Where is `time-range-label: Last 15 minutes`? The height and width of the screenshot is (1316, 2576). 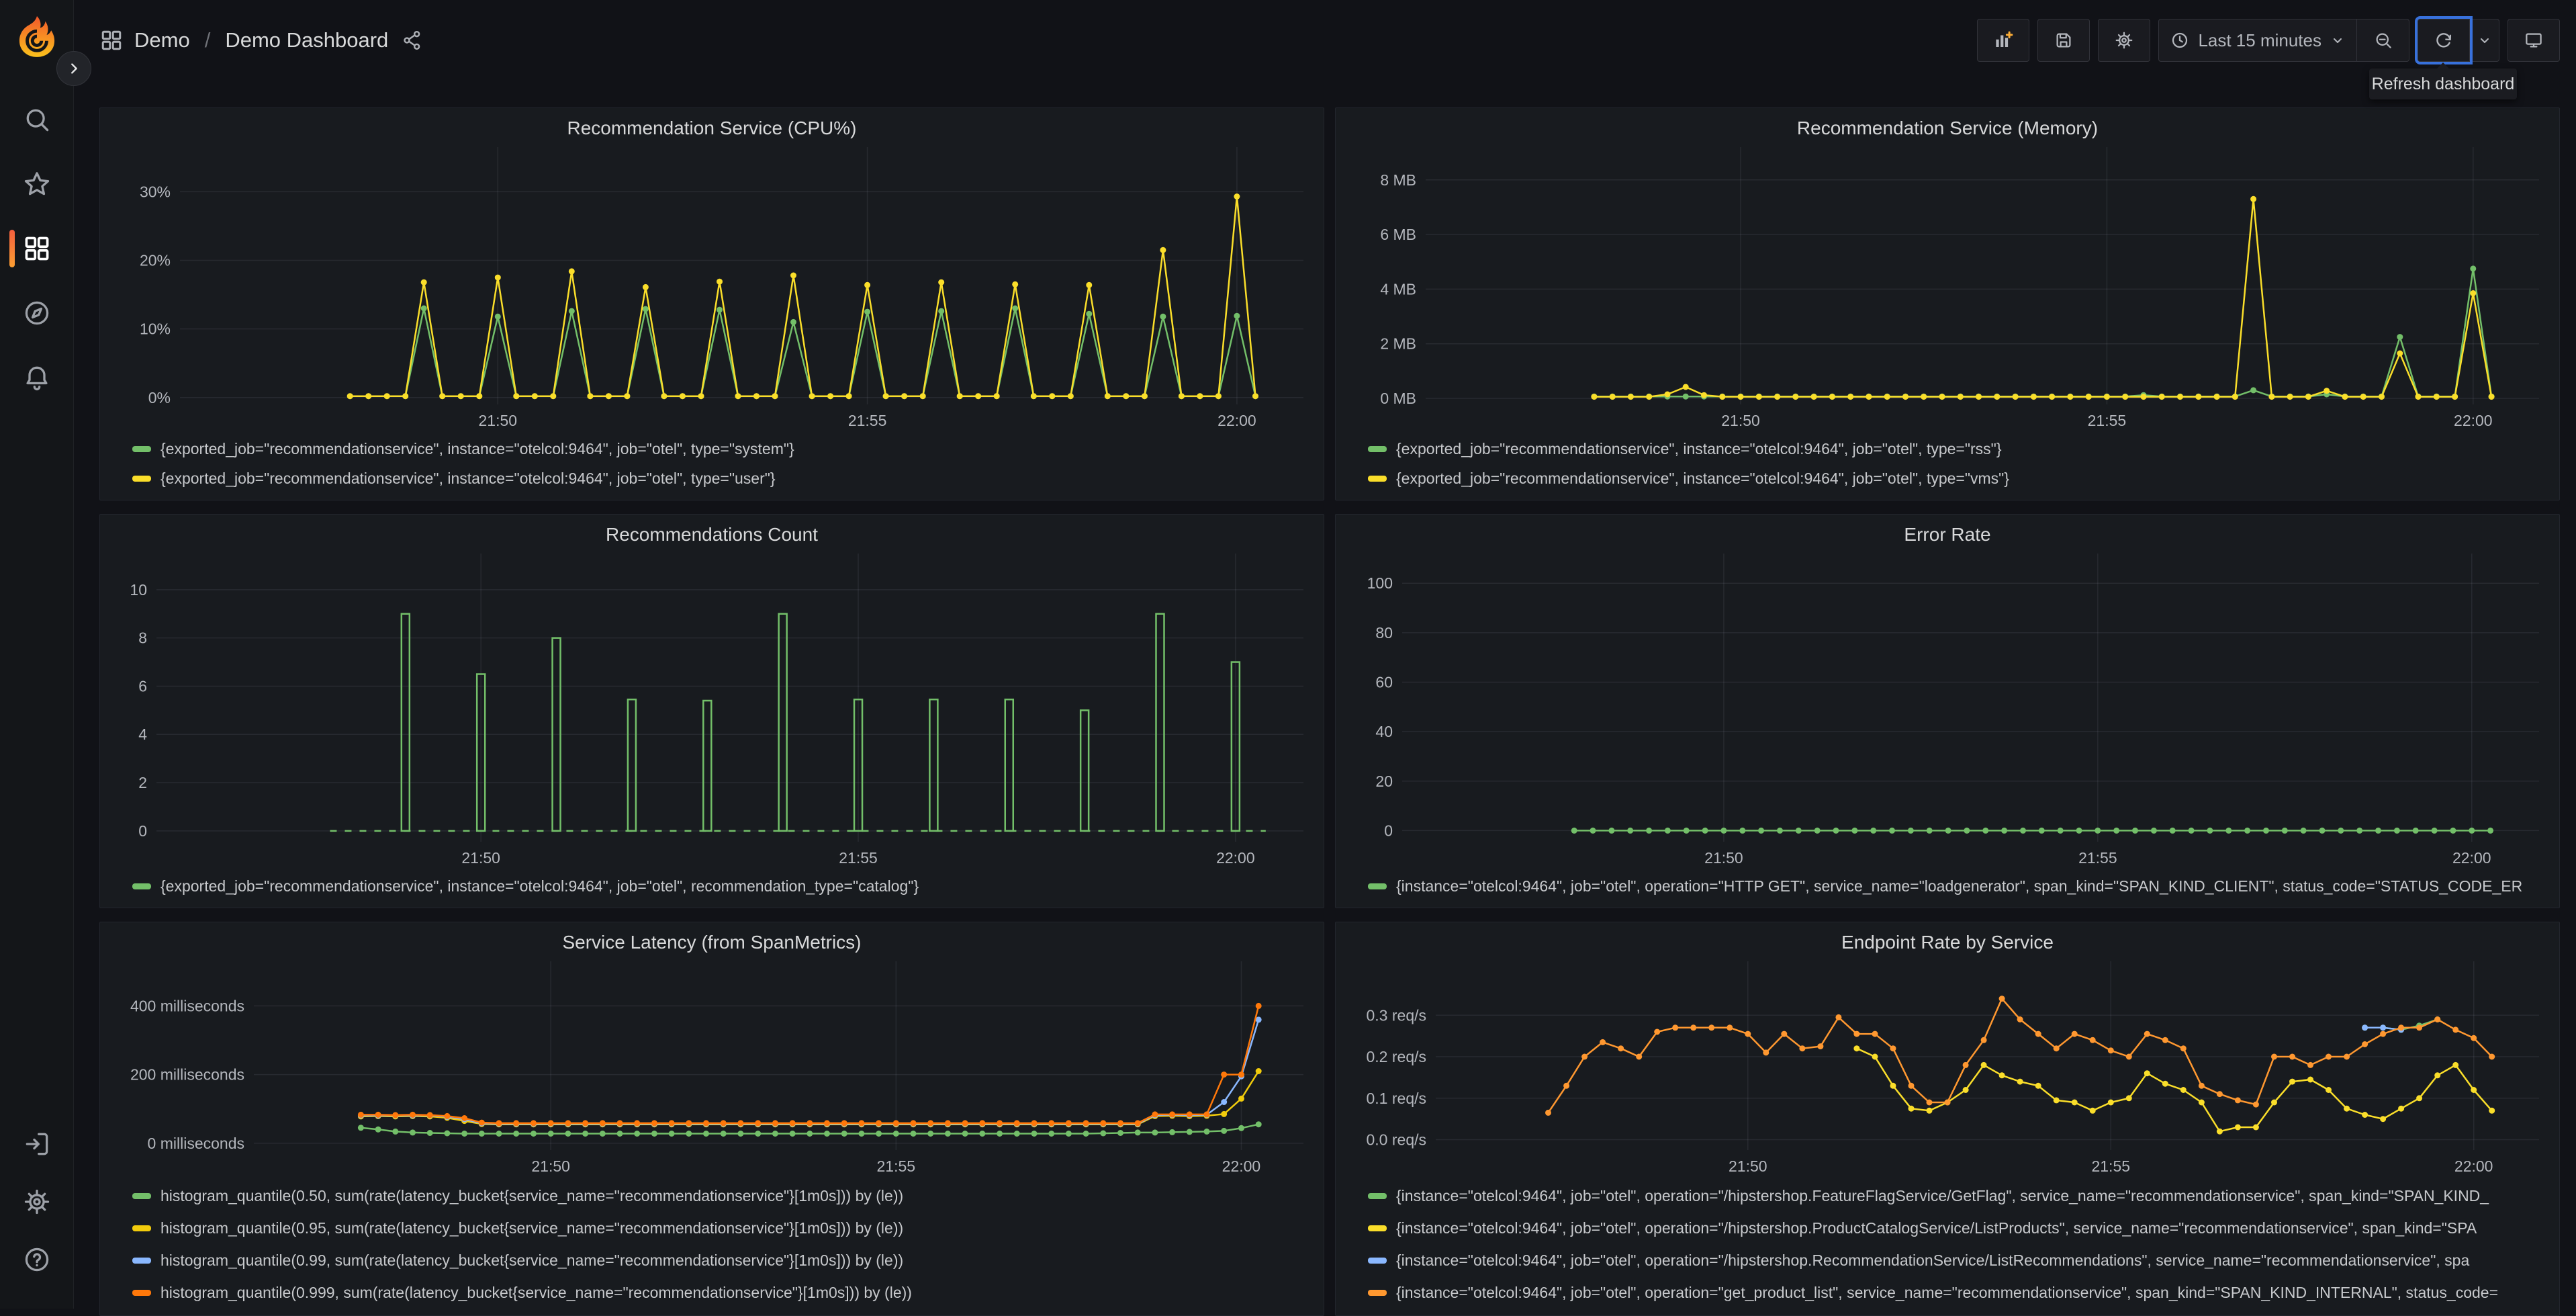
time-range-label: Last 15 minutes is located at coordinates (2259, 40).